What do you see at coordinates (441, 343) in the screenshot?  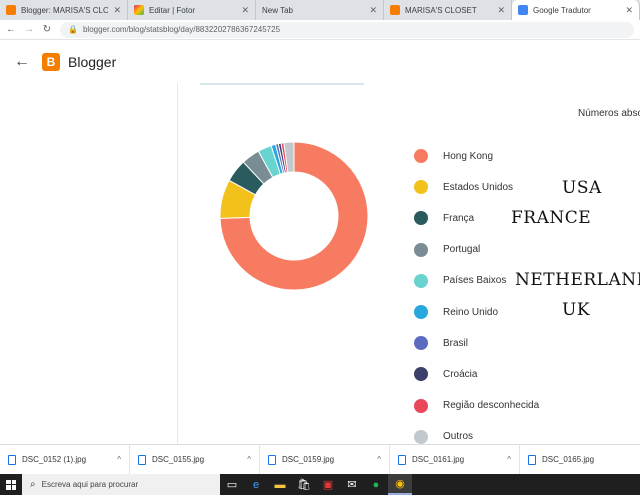 I see `legend-item: Brasil` at bounding box center [441, 343].